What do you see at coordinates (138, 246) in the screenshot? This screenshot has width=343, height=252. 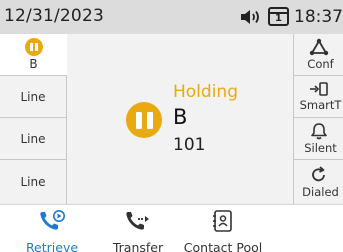 I see `transfer-label: Transfer` at bounding box center [138, 246].